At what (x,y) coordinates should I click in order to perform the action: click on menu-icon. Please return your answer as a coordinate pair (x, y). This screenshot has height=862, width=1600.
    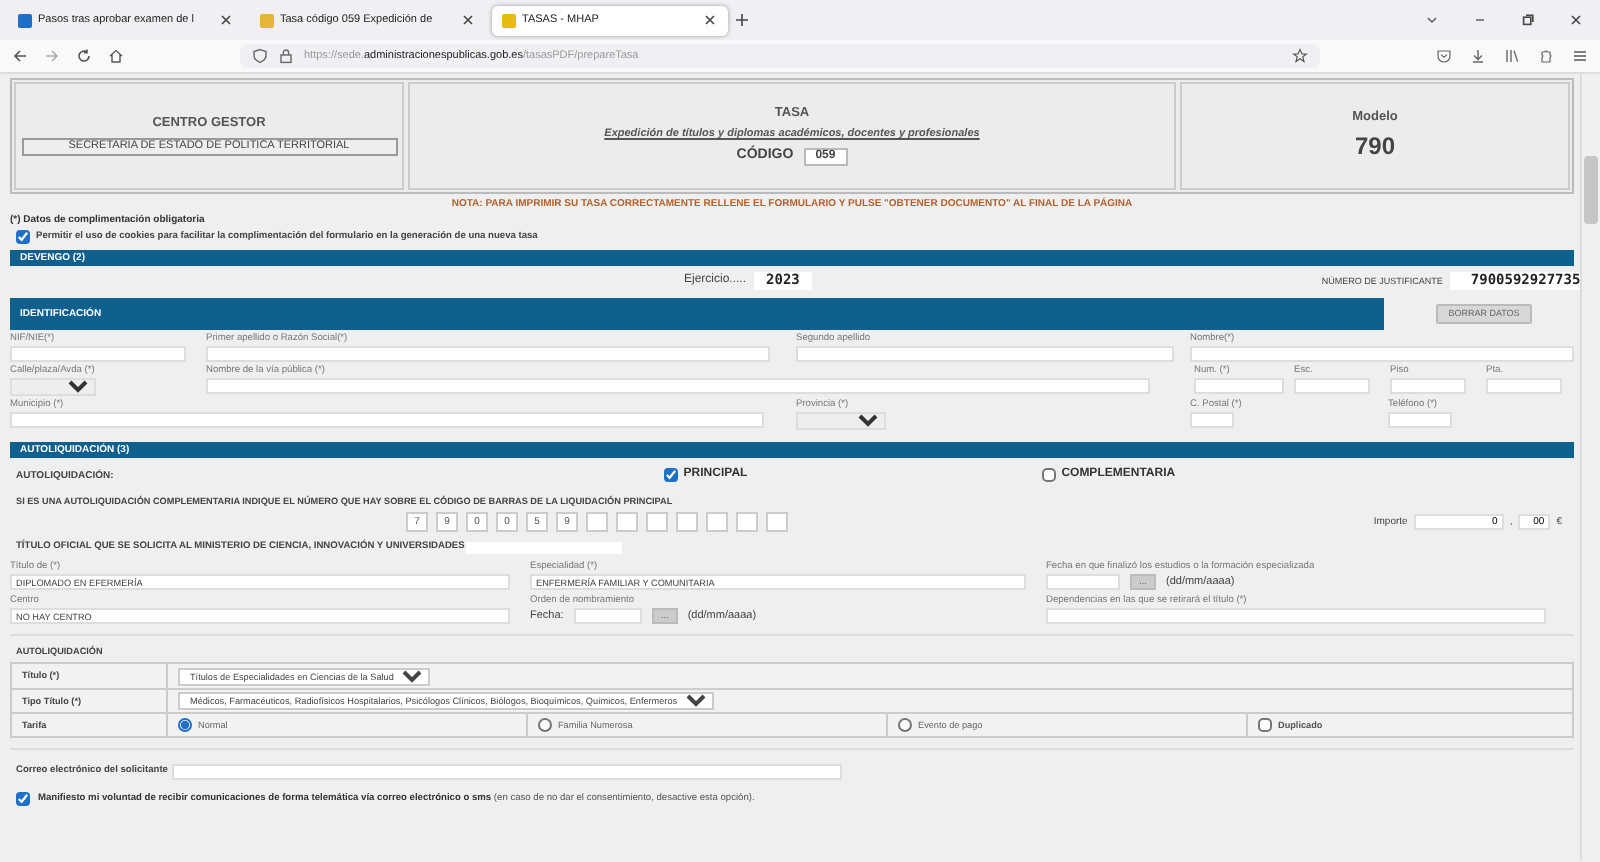
    Looking at the image, I should click on (1580, 56).